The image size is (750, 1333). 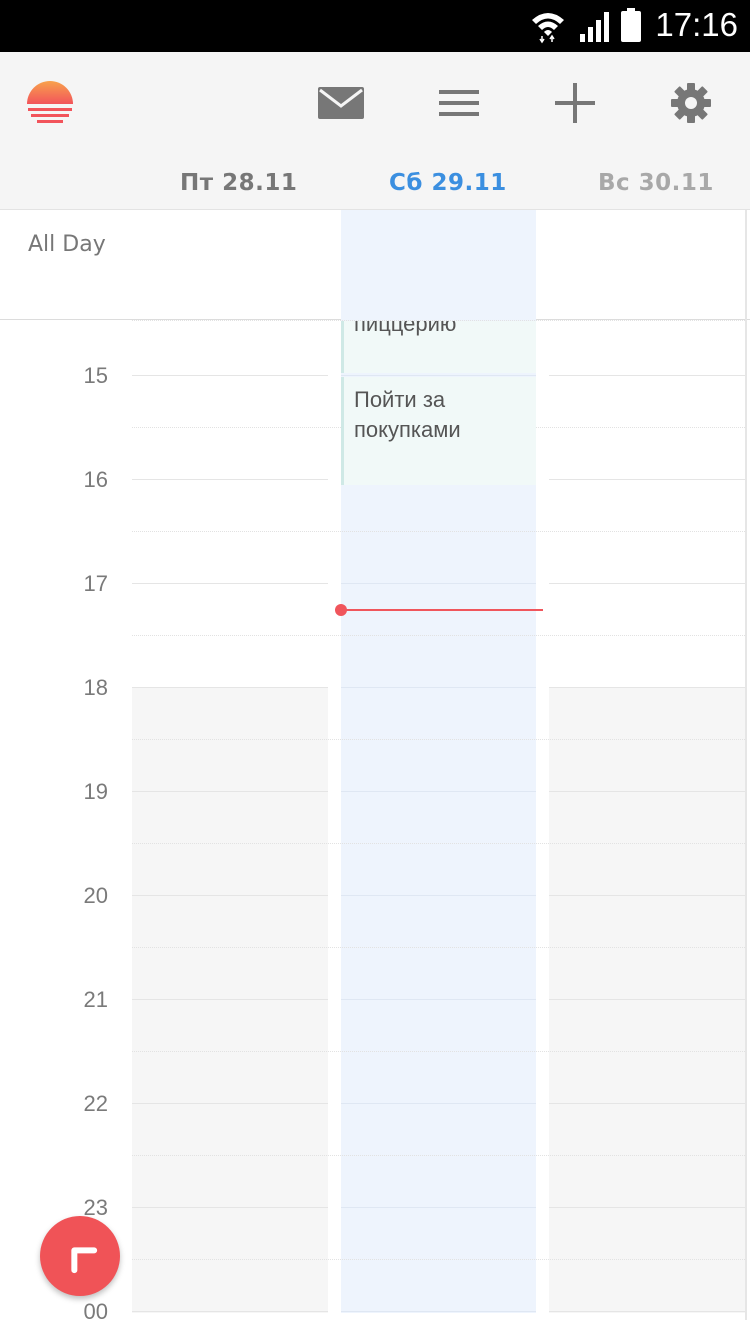 What do you see at coordinates (691, 103) in the screenshot?
I see `gear-icon` at bounding box center [691, 103].